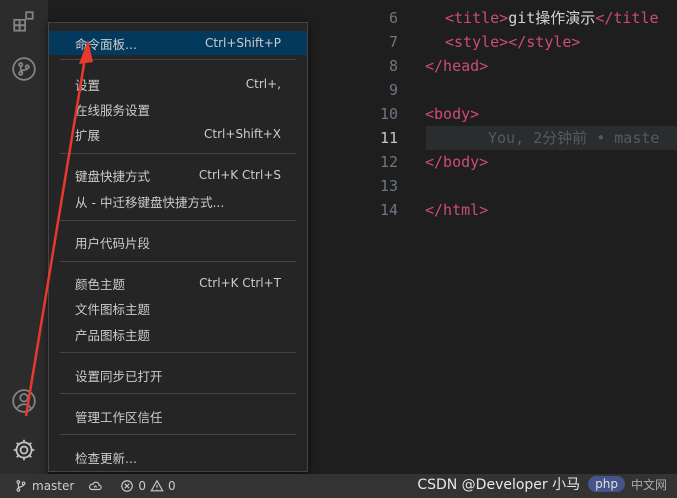  I want to click on warning-icon, so click(157, 485).